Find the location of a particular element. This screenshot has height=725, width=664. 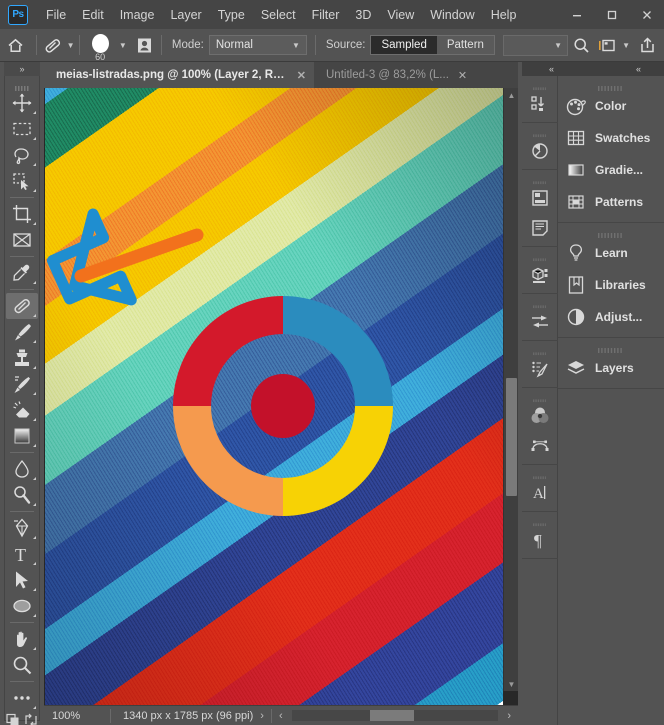

home-button is located at coordinates (16, 45).